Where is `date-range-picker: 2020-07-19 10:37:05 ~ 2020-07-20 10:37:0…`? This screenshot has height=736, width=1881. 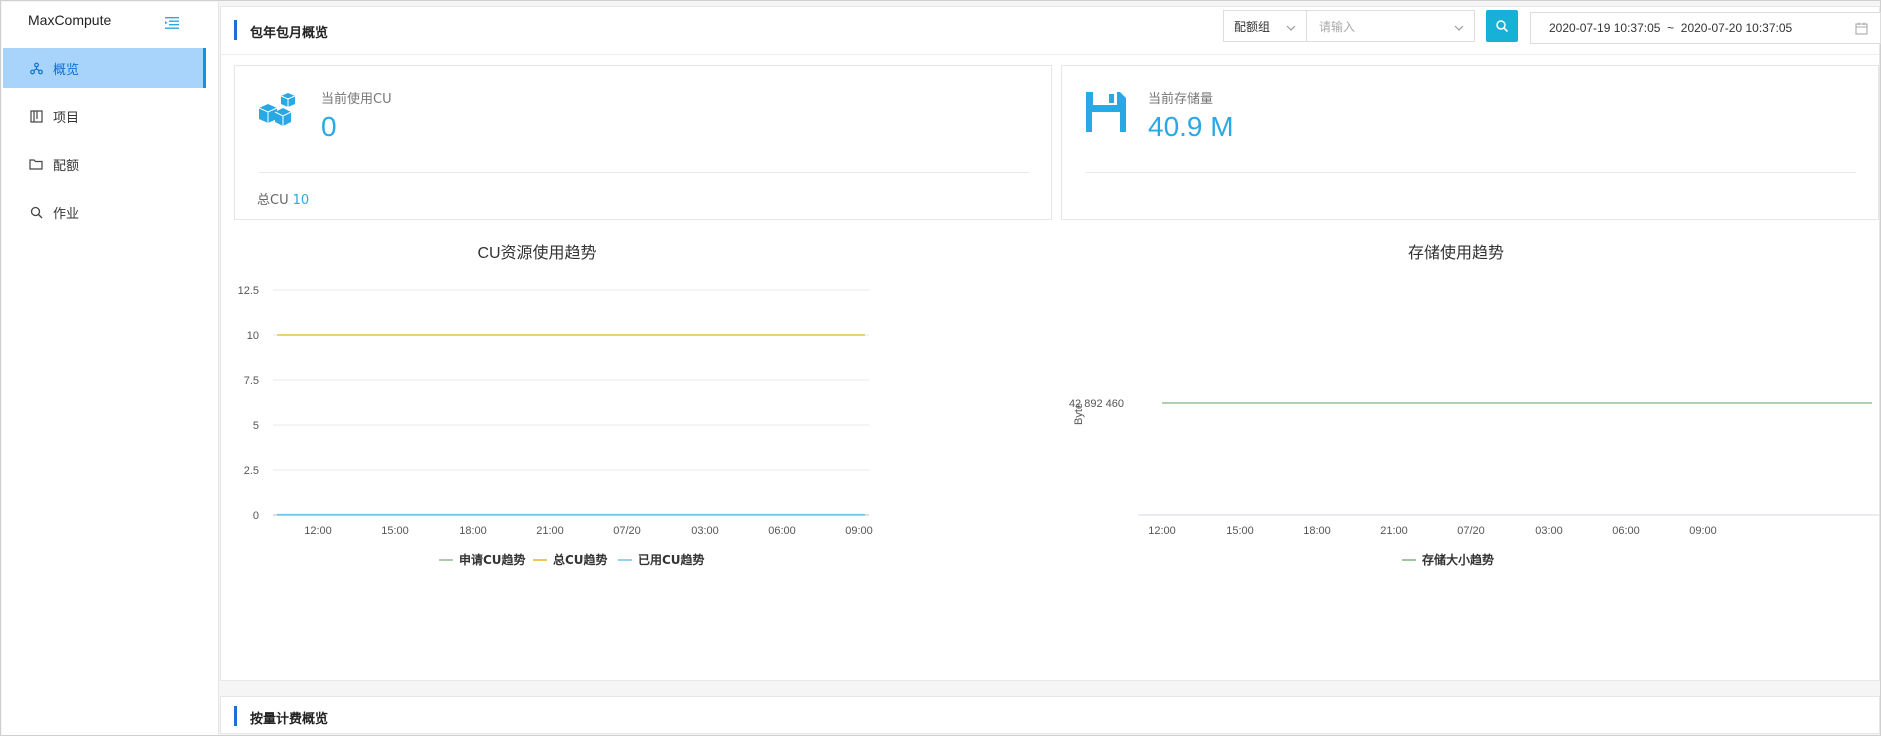 date-range-picker: 2020-07-19 10:37:05 ~ 2020-07-20 10:37:0… is located at coordinates (1705, 28).